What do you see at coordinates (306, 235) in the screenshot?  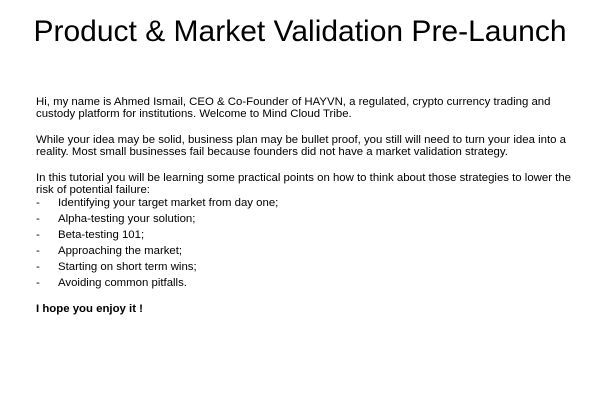 I see `list-item: - Beta-testing 101;` at bounding box center [306, 235].